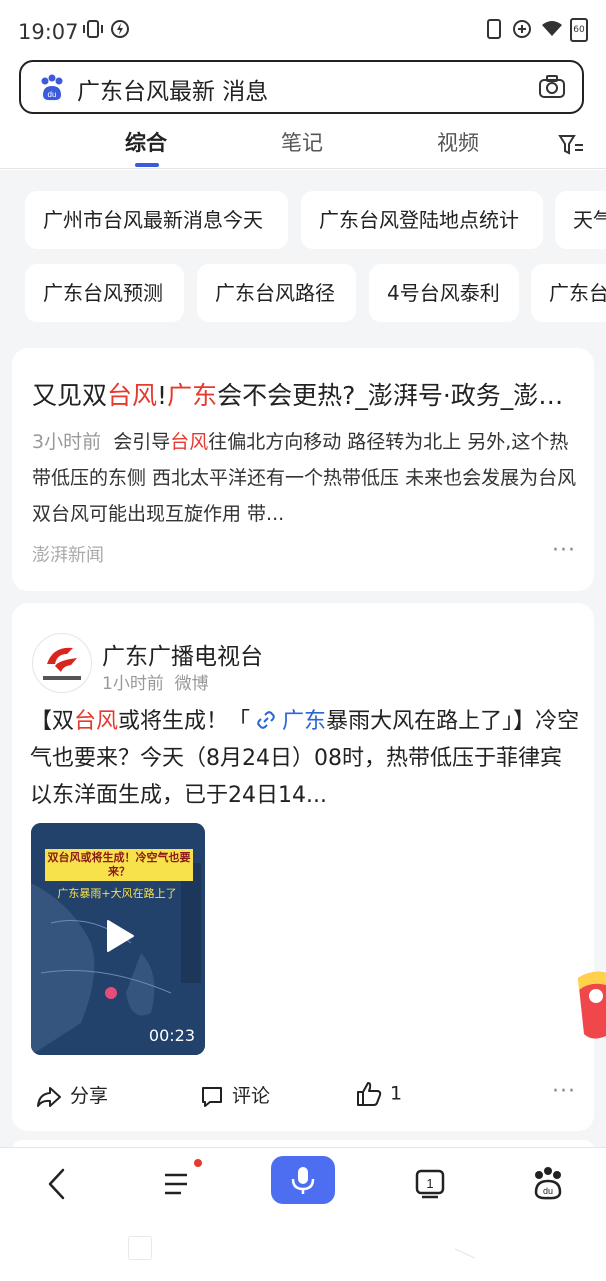 This screenshot has width=606, height=1281. I want to click on result-time: 3小时前, so click(67, 442).